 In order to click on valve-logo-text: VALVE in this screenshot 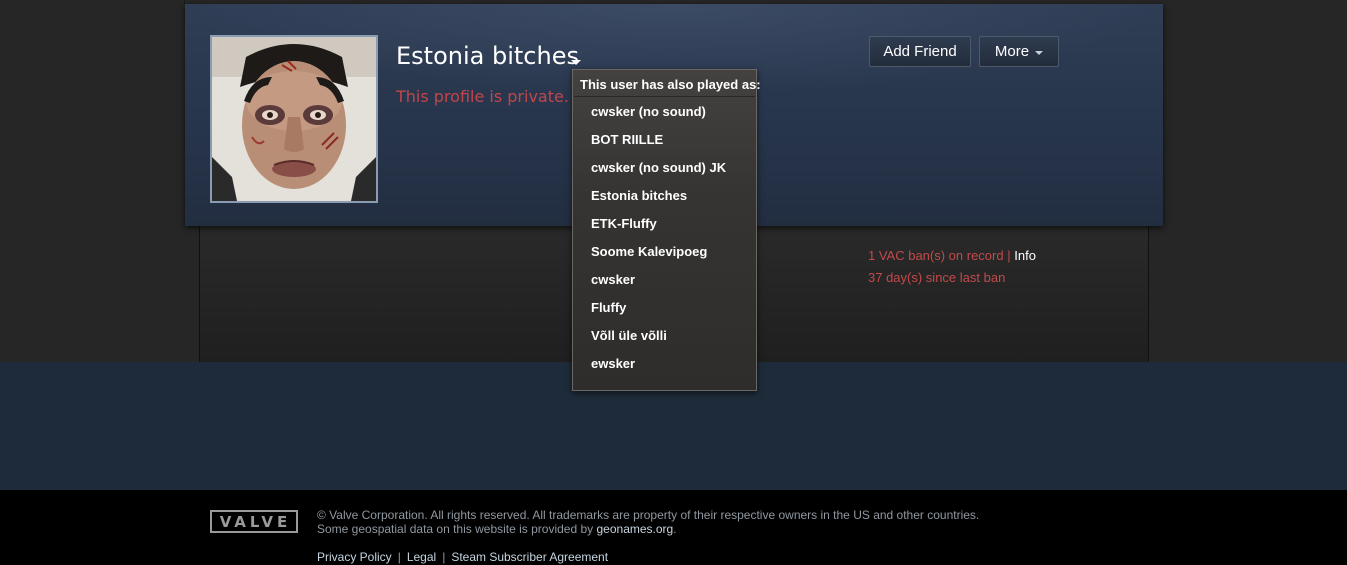, I will do `click(255, 521)`.